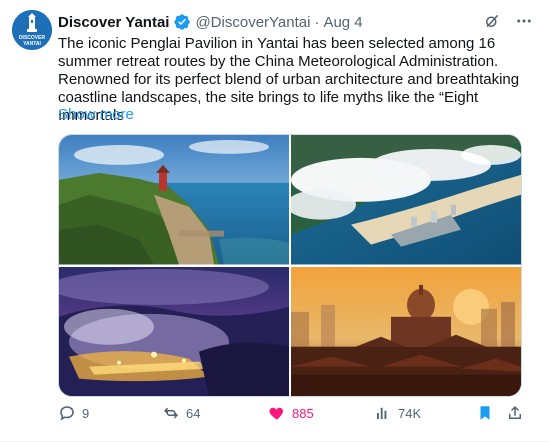 The width and height of the screenshot is (549, 442). What do you see at coordinates (303, 413) in the screenshot?
I see `like-count: 885` at bounding box center [303, 413].